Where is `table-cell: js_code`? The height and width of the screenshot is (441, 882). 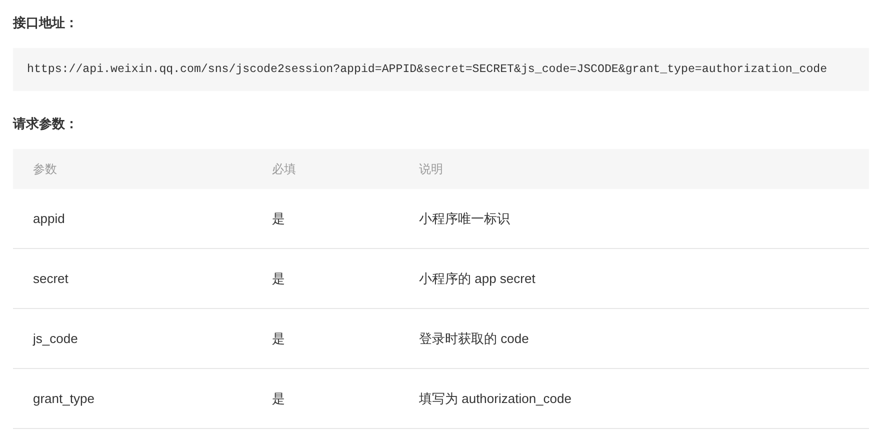 table-cell: js_code is located at coordinates (132, 339).